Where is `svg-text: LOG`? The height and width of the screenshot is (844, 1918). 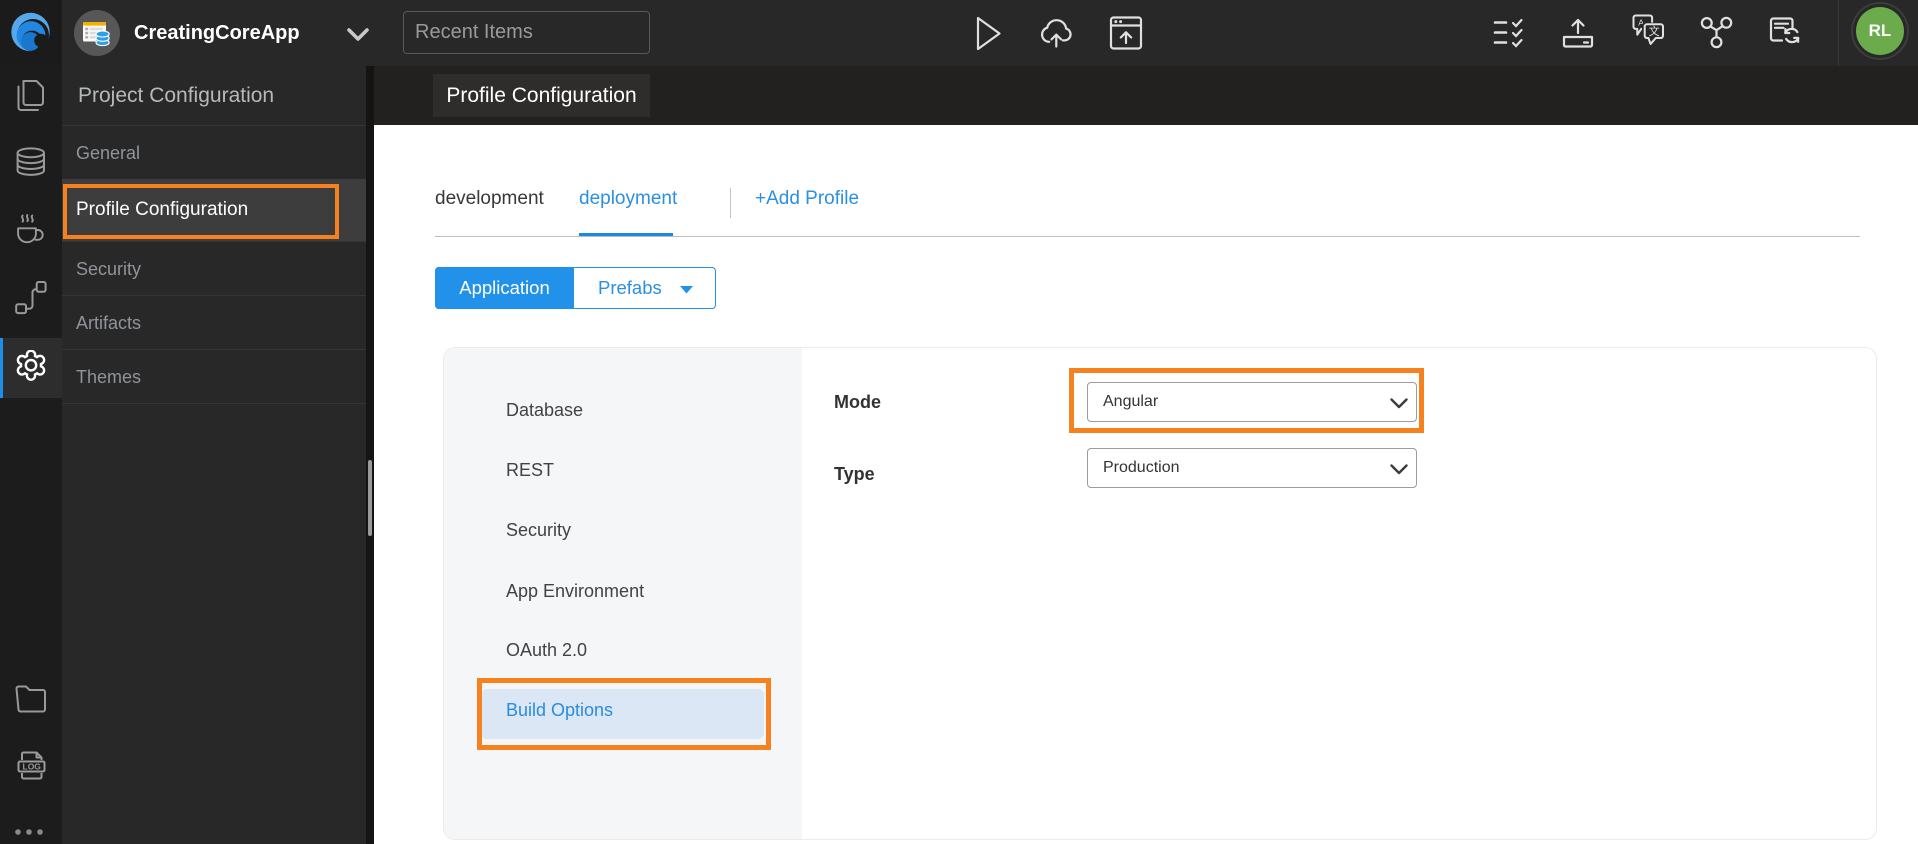
svg-text: LOG is located at coordinates (32, 767).